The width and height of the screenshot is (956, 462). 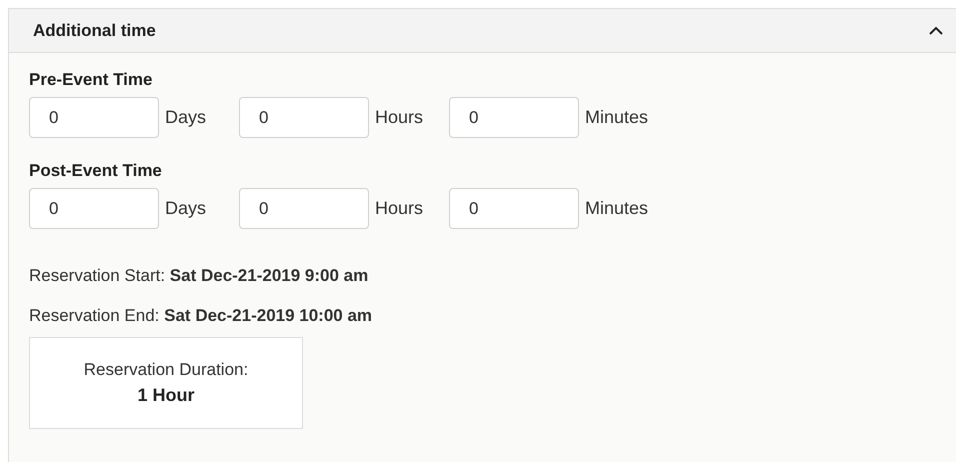 What do you see at coordinates (94, 31) in the screenshot?
I see `panel-title: Additional time` at bounding box center [94, 31].